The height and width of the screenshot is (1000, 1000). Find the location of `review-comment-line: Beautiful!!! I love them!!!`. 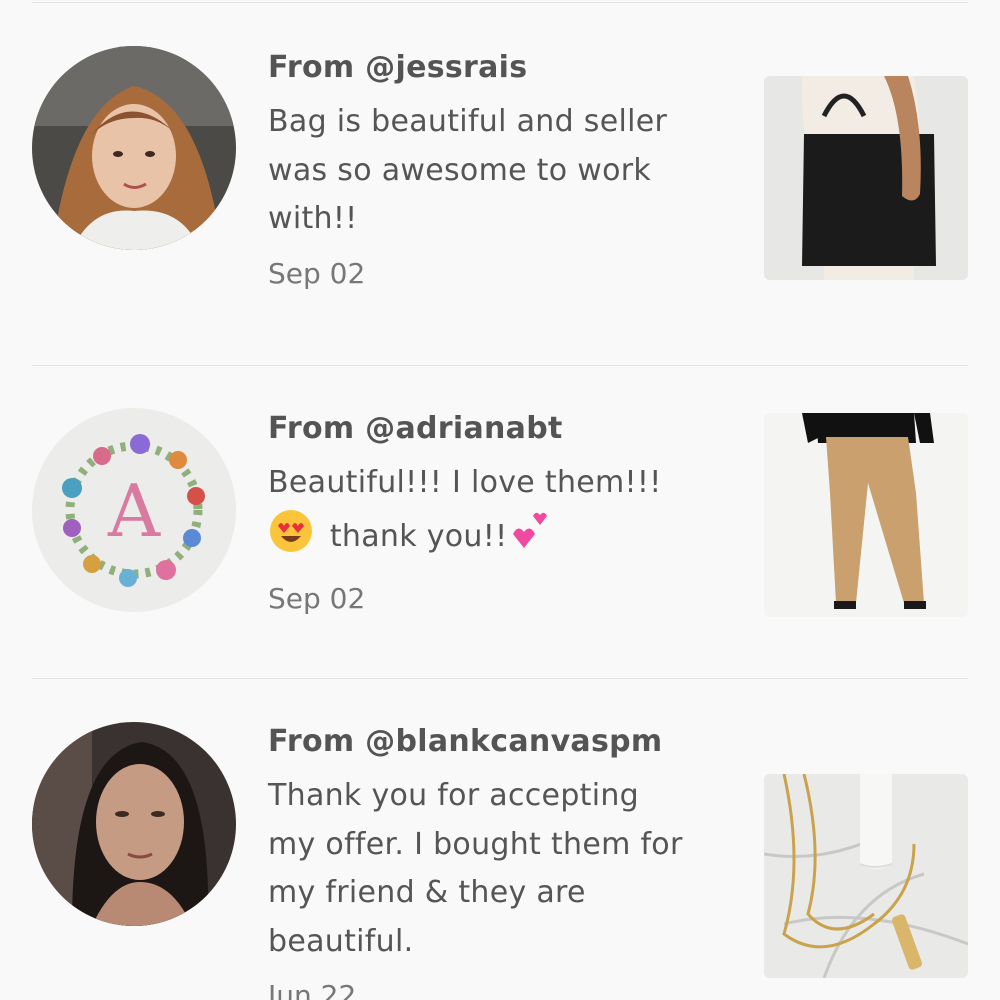

review-comment-line: Beautiful!!! I love them!!! is located at coordinates (465, 482).